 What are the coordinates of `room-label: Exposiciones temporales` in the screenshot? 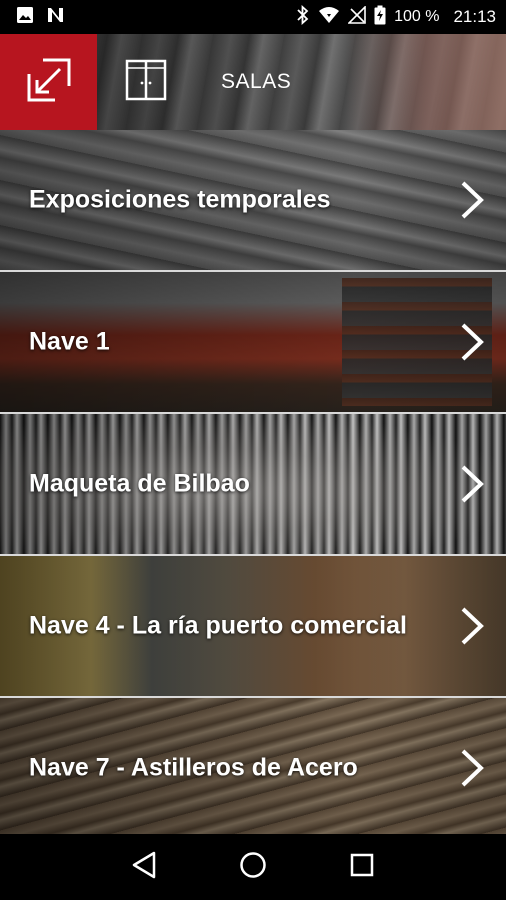 It's located at (180, 199).